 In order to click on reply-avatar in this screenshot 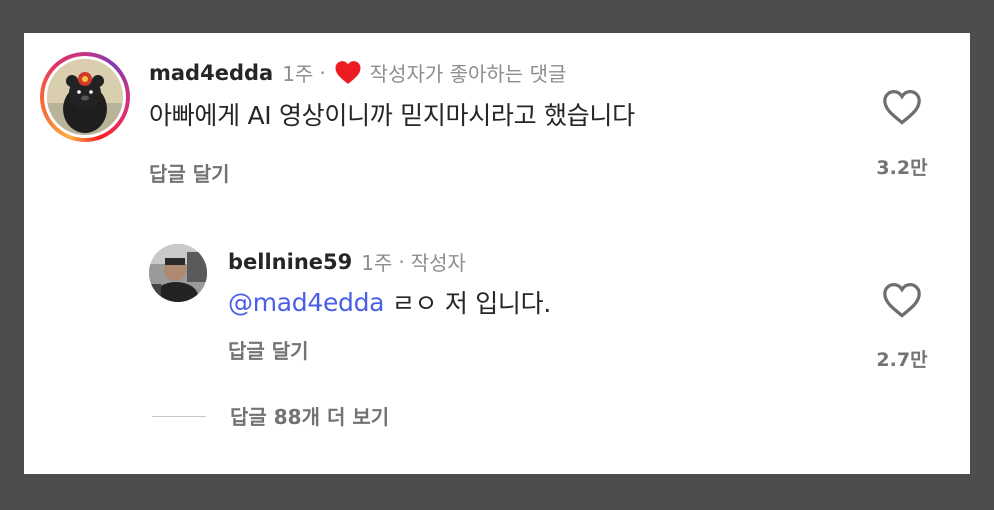, I will do `click(178, 273)`.